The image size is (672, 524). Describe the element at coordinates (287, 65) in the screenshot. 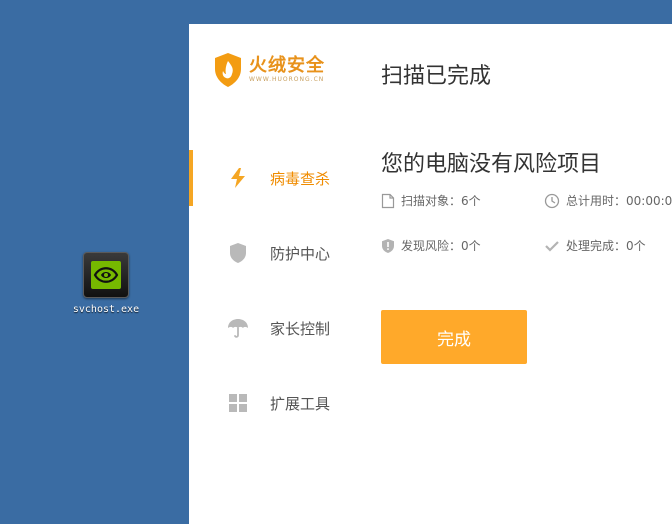

I see `logo-text: 火绒安全` at that location.